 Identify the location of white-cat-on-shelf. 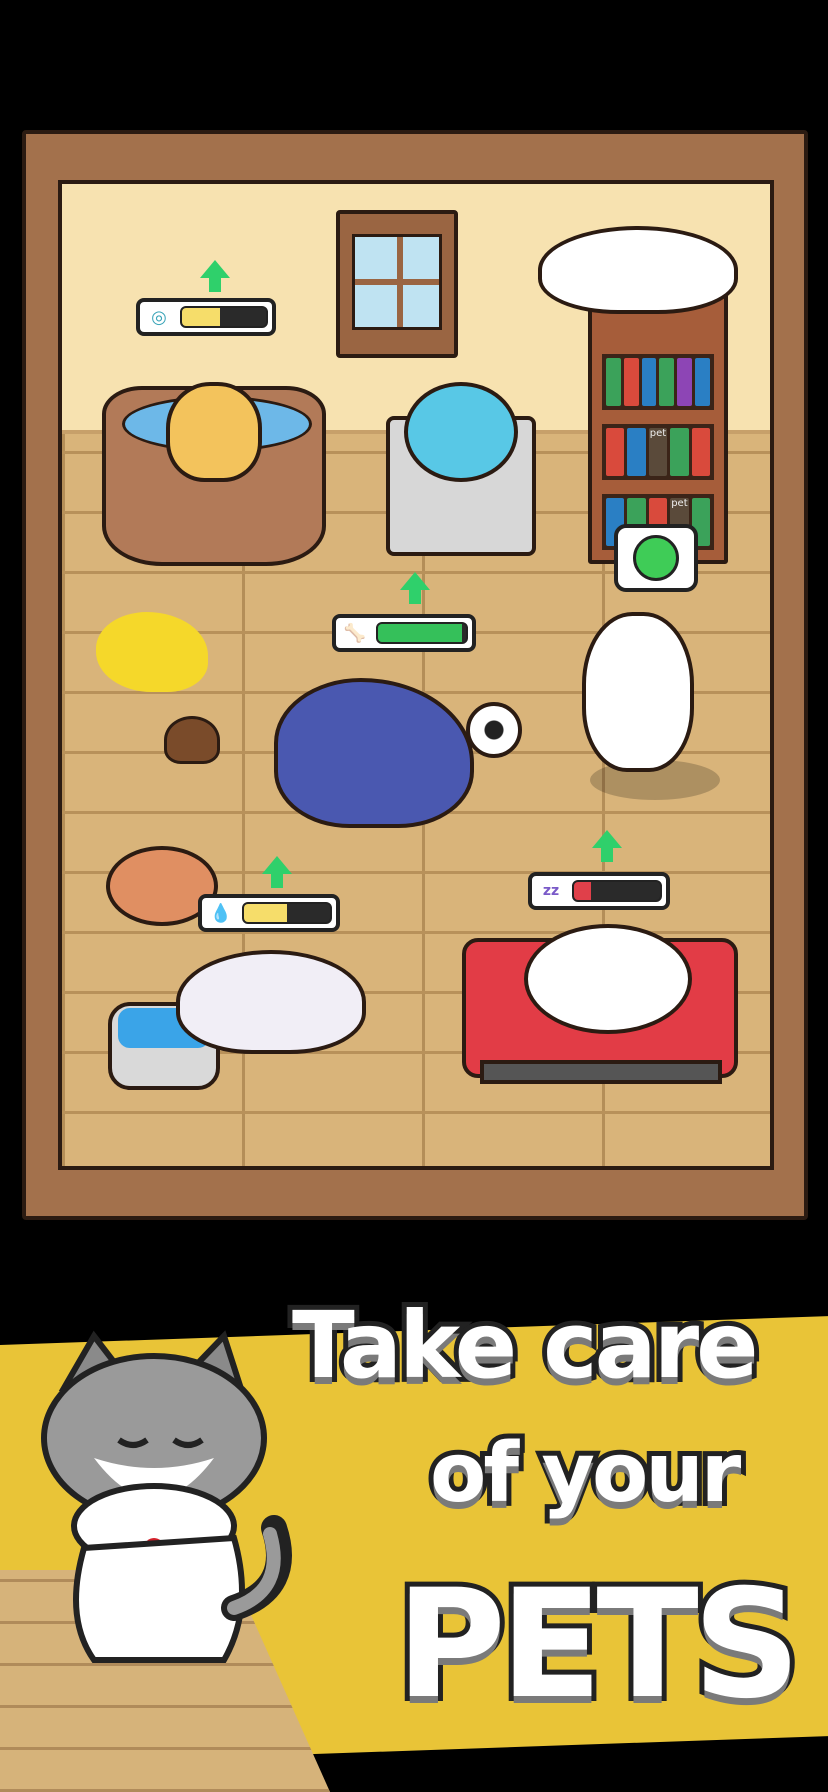
(638, 270).